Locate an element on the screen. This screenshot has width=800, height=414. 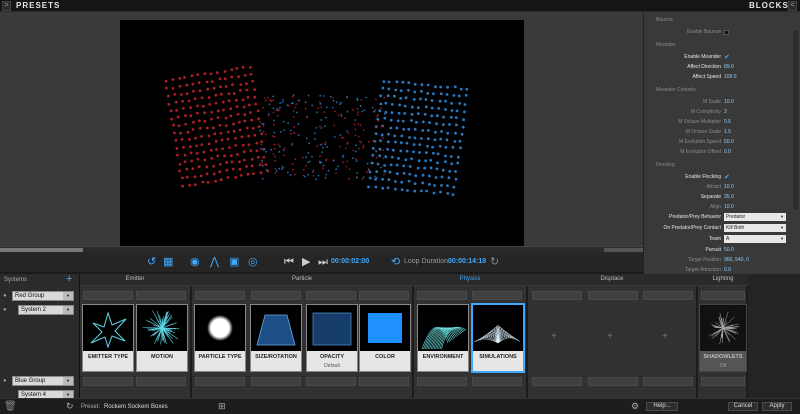
size-rotation-tile: SIZE/ROTATION is located at coordinates (276, 338).